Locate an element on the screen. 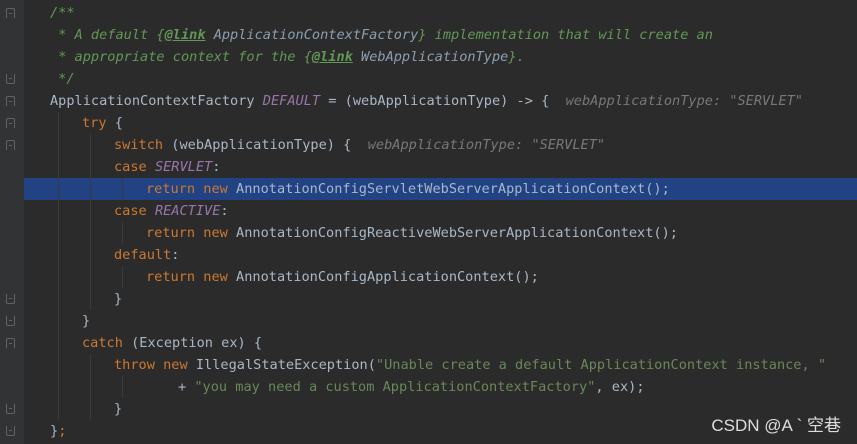 The height and width of the screenshot is (444, 857). code-text: default: is located at coordinates (146, 255).